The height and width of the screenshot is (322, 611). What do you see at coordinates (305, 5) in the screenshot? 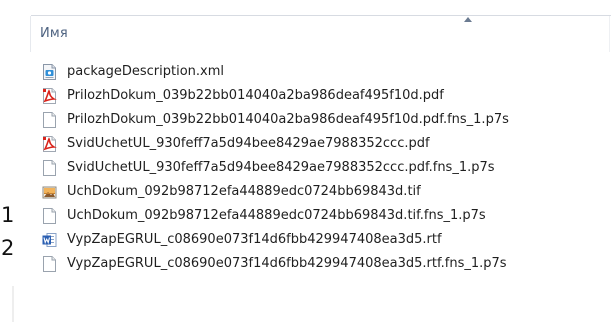
I see `top-strip` at bounding box center [305, 5].